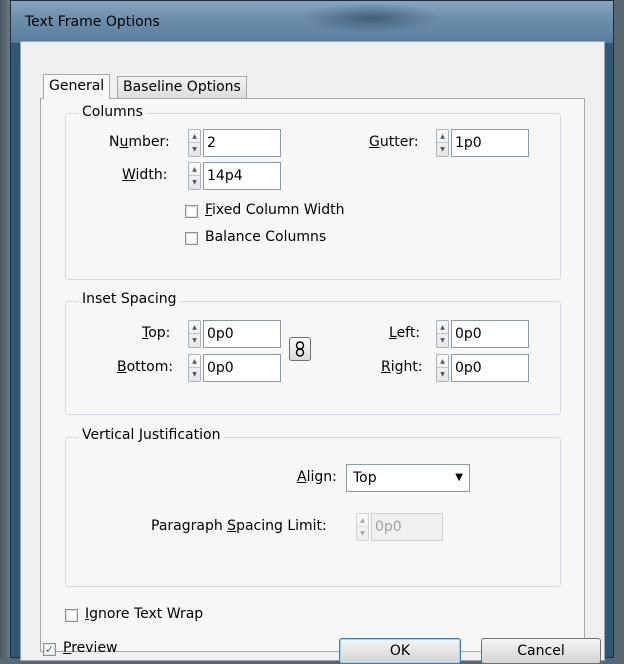  I want to click on ignore-text-wrap-label: Ignore Text Wrap, so click(144, 614).